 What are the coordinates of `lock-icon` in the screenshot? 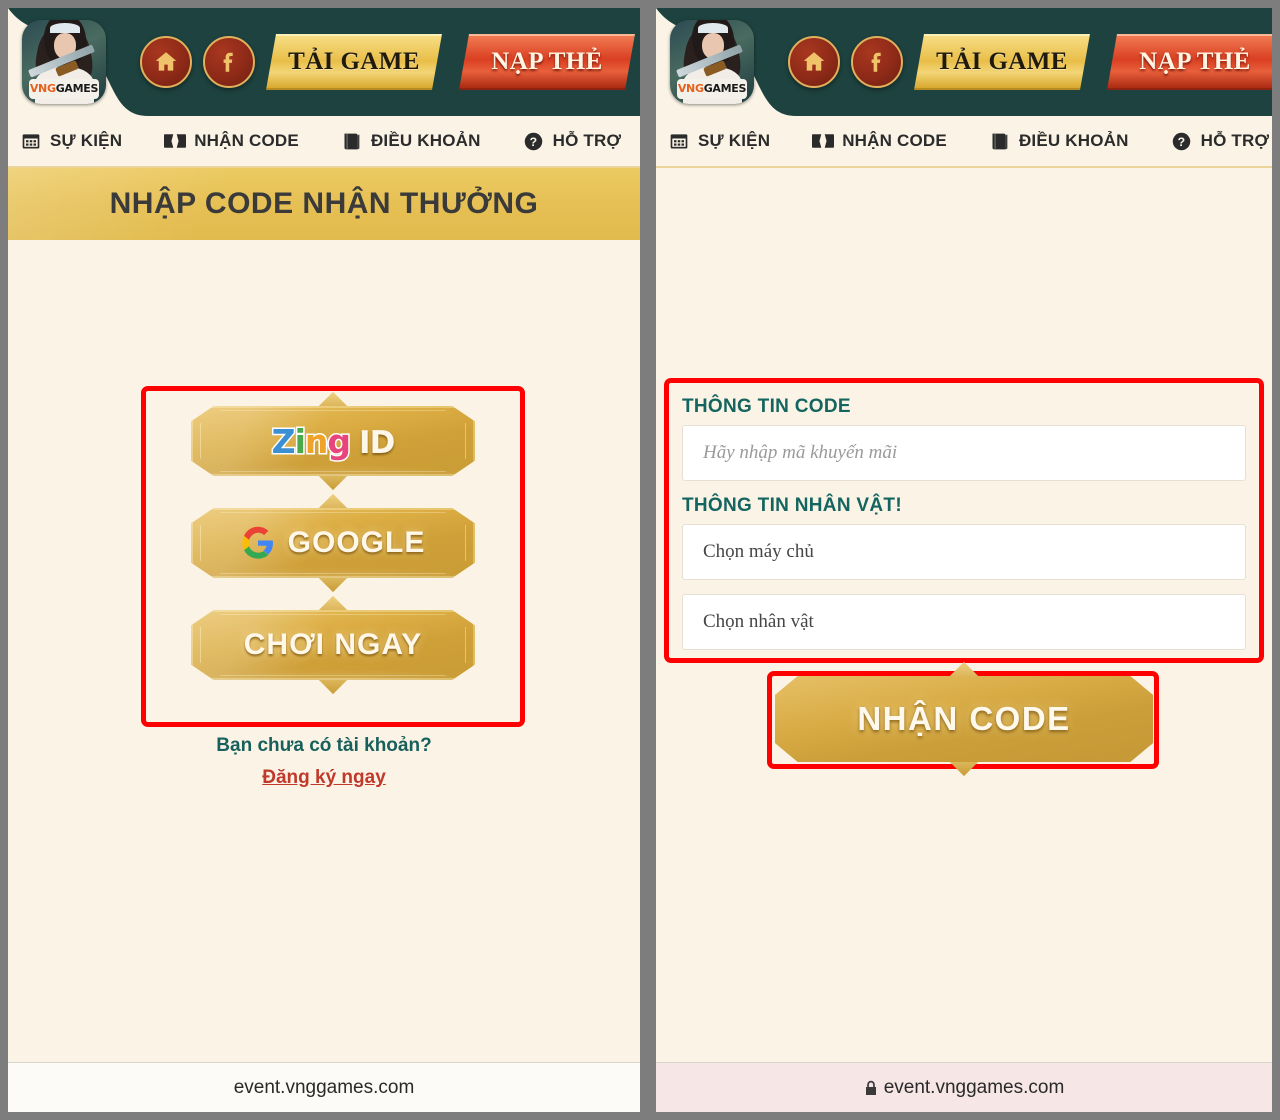 It's located at (871, 1088).